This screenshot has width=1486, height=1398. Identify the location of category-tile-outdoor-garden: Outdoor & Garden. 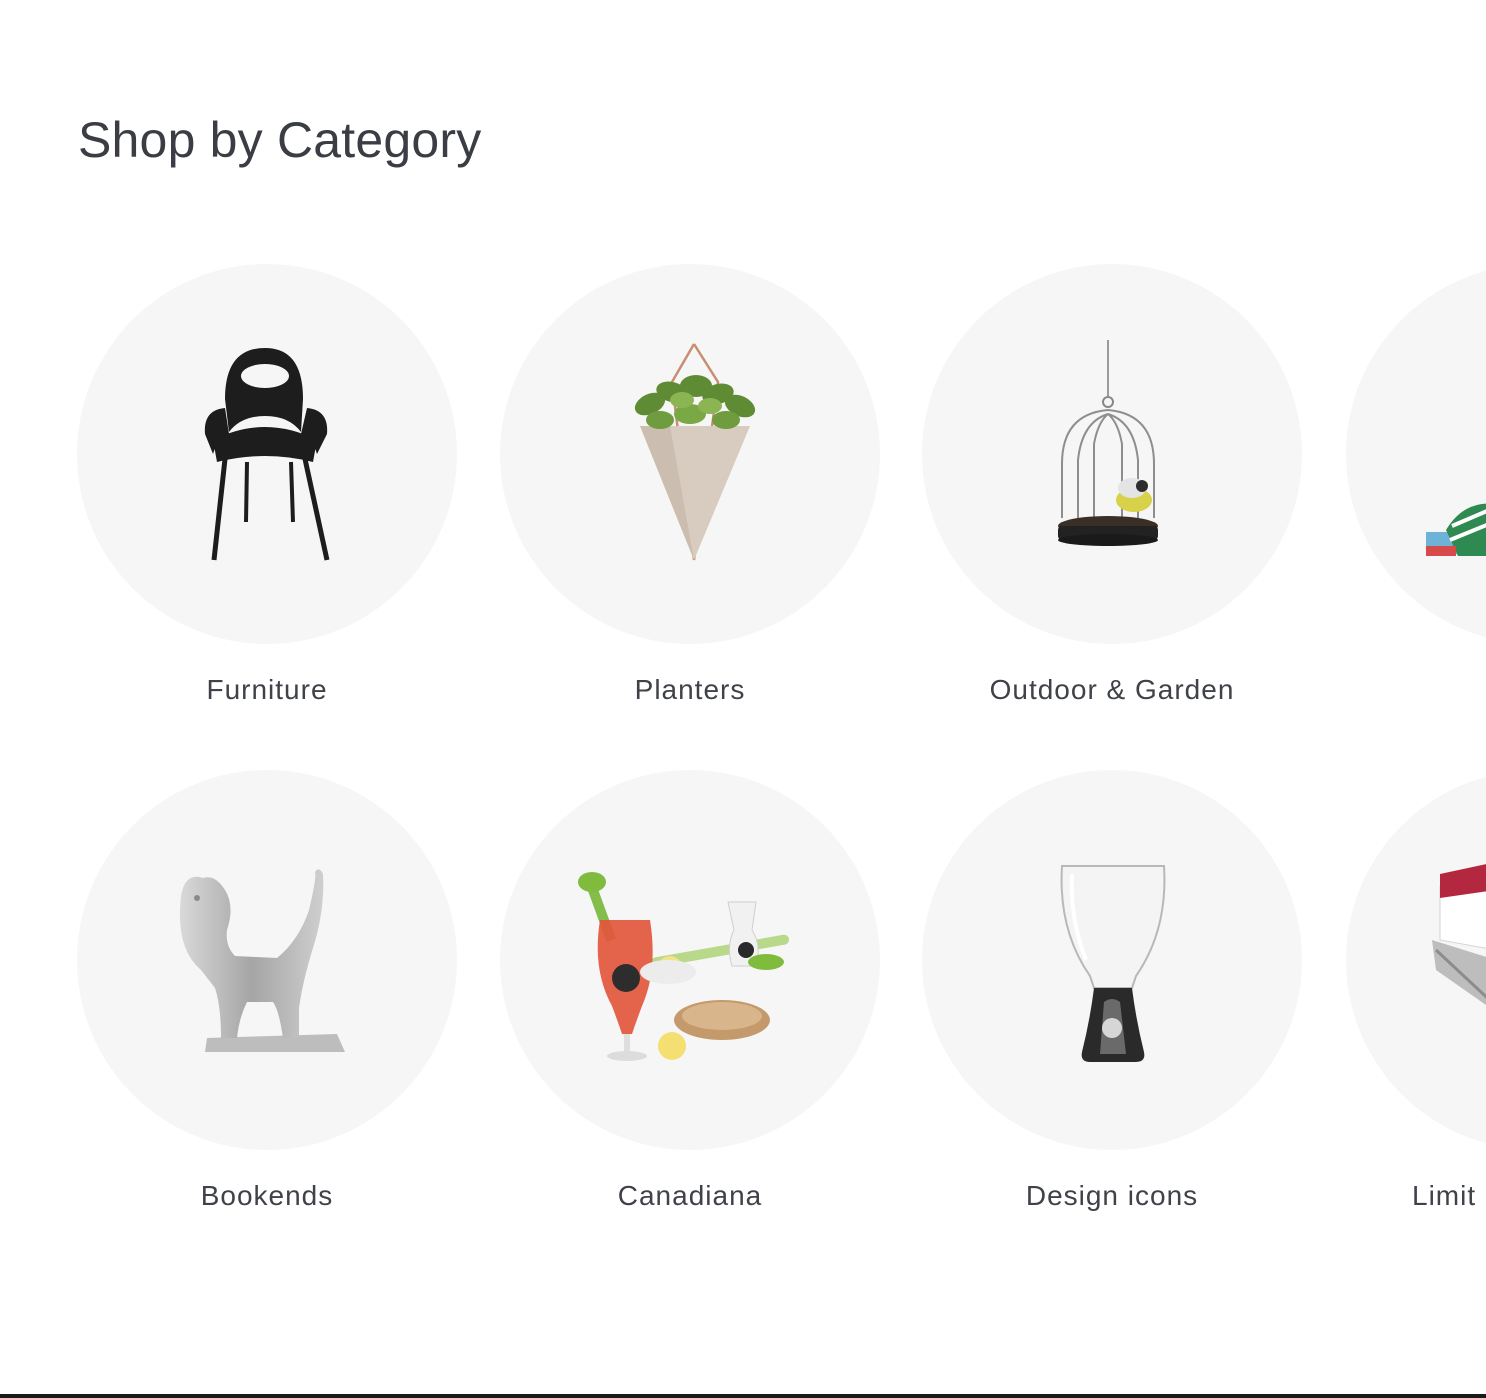
(1112, 499).